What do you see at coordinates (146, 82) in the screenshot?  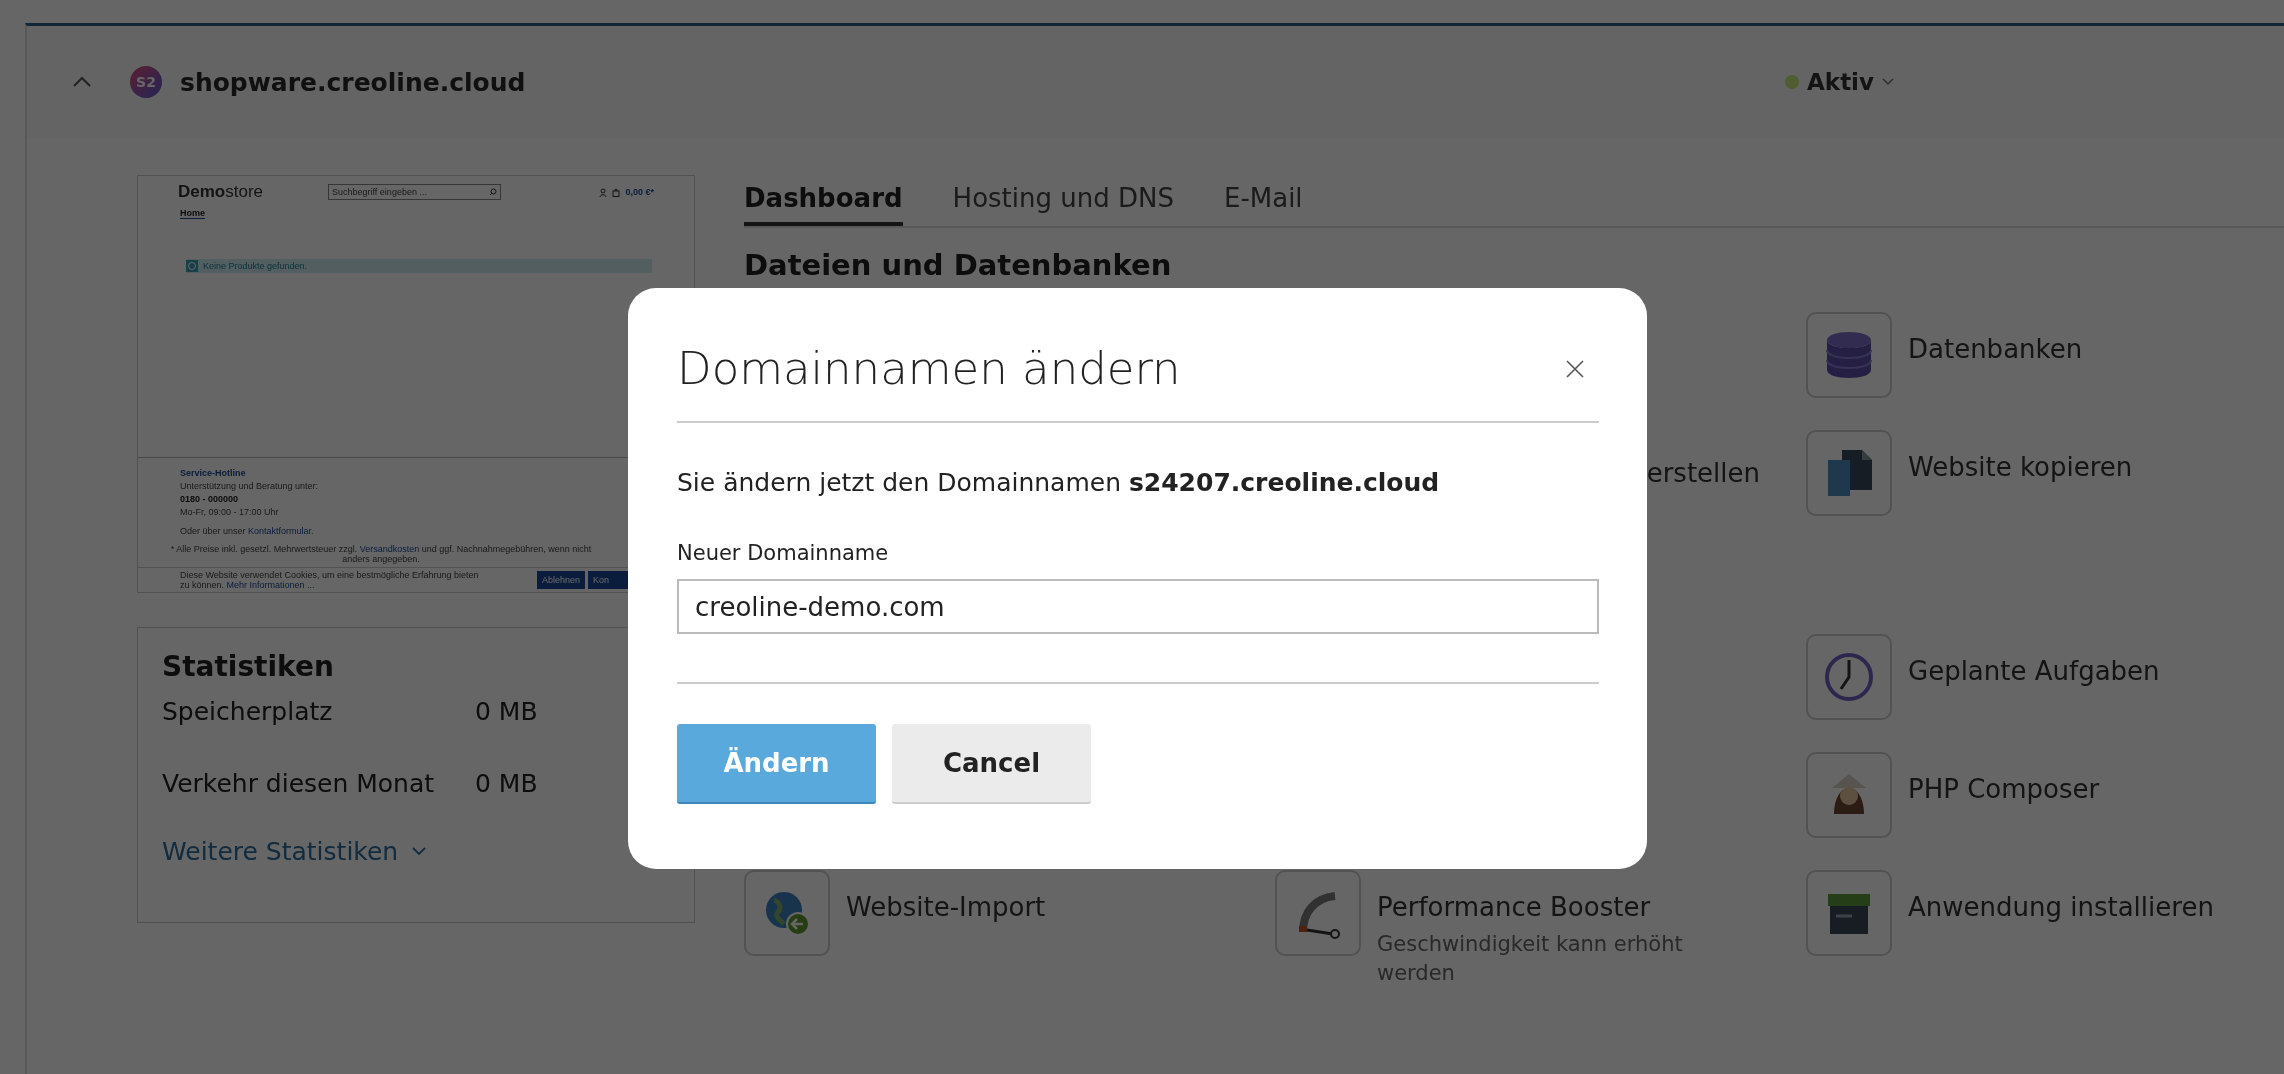 I see `site-logo: S2` at bounding box center [146, 82].